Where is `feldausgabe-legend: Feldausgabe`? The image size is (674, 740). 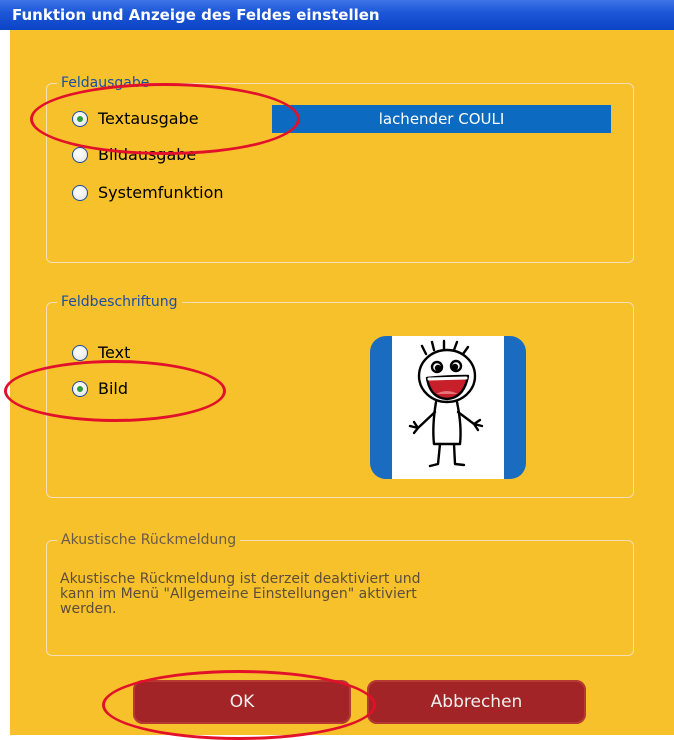
feldausgabe-legend: Feldausgabe is located at coordinates (105, 83).